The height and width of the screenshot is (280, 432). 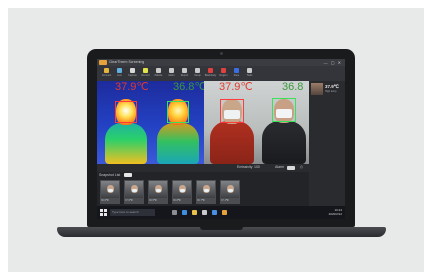 I want to click on app-taskbar-icon, so click(x=224, y=212).